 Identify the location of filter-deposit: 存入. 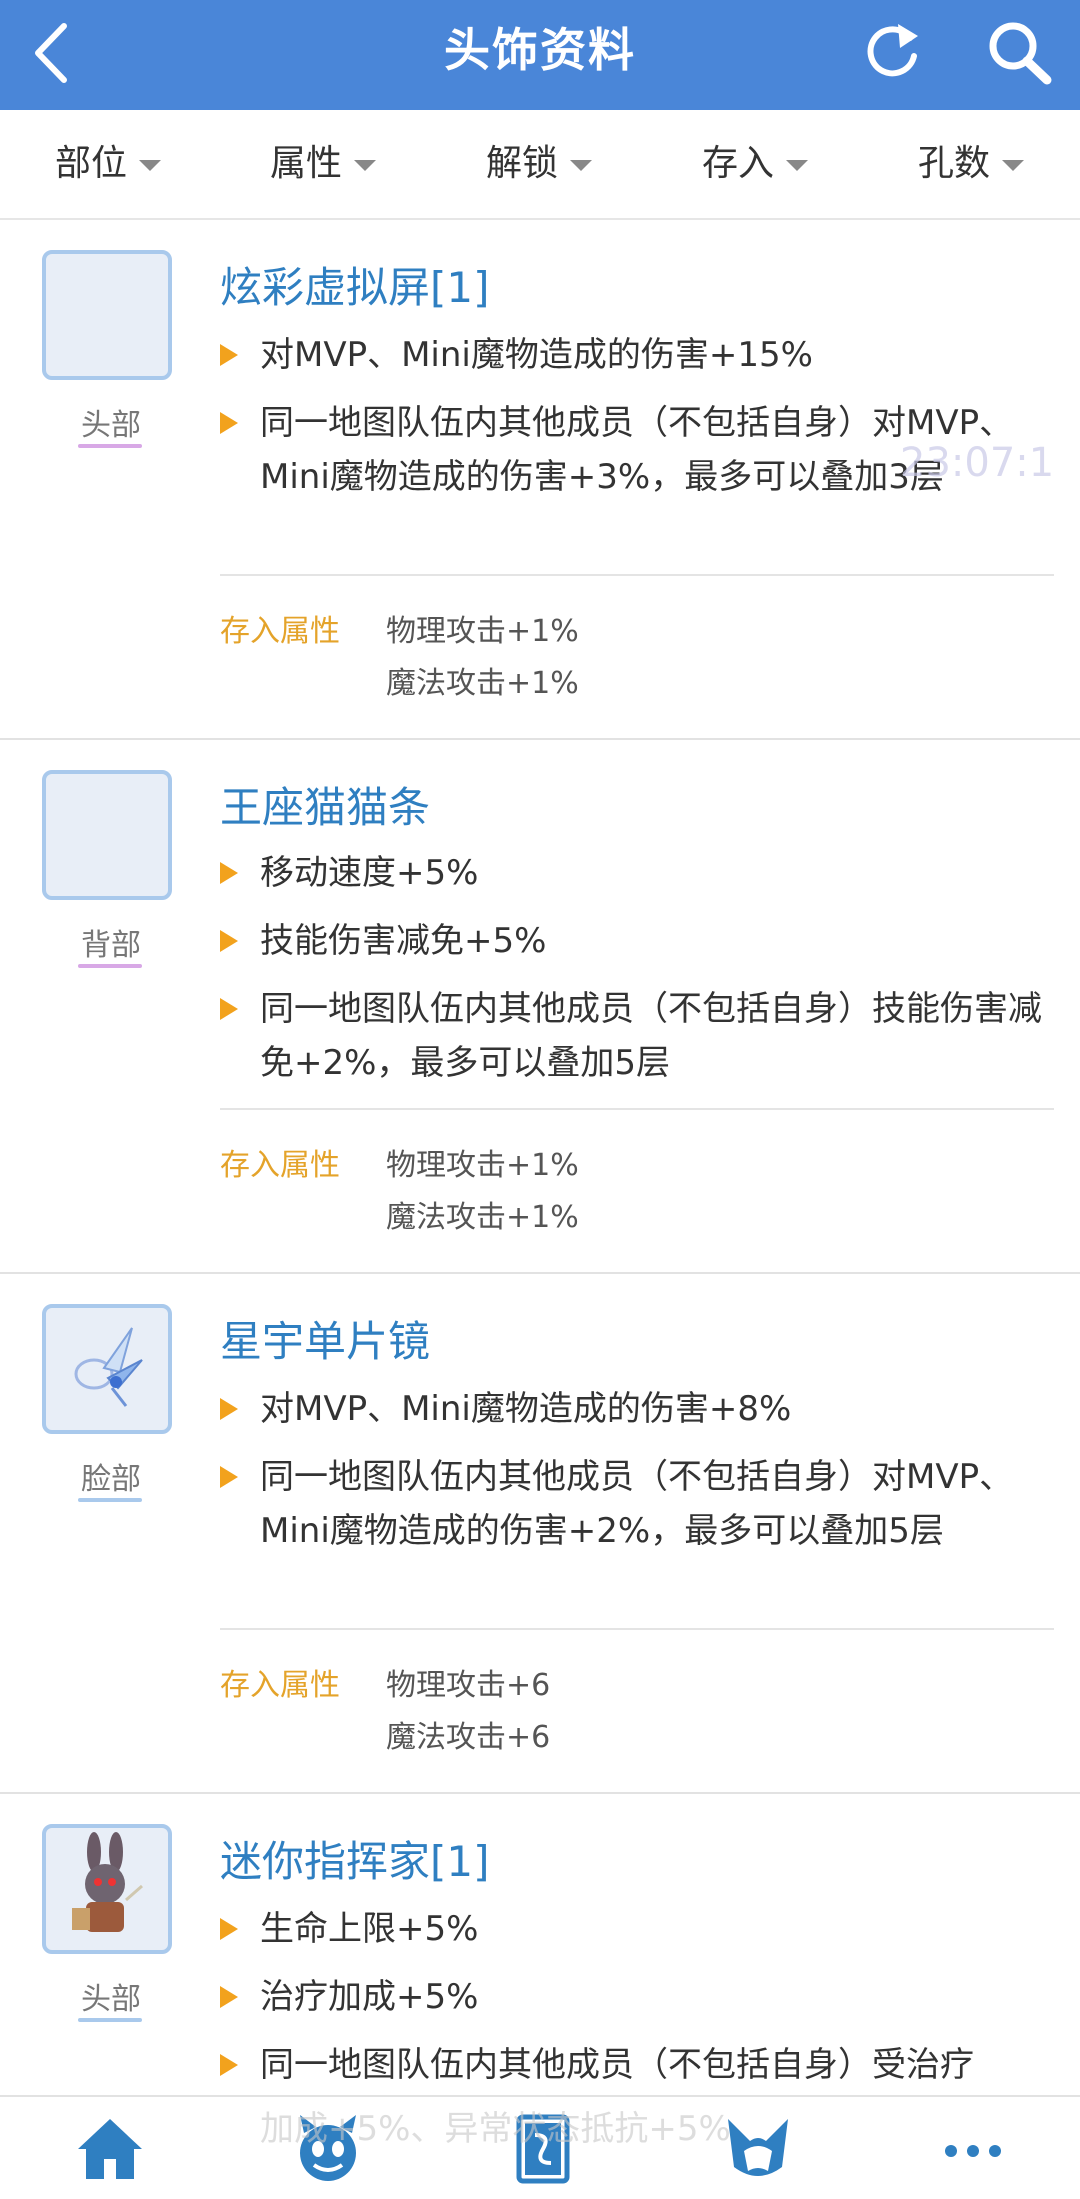
(755, 164).